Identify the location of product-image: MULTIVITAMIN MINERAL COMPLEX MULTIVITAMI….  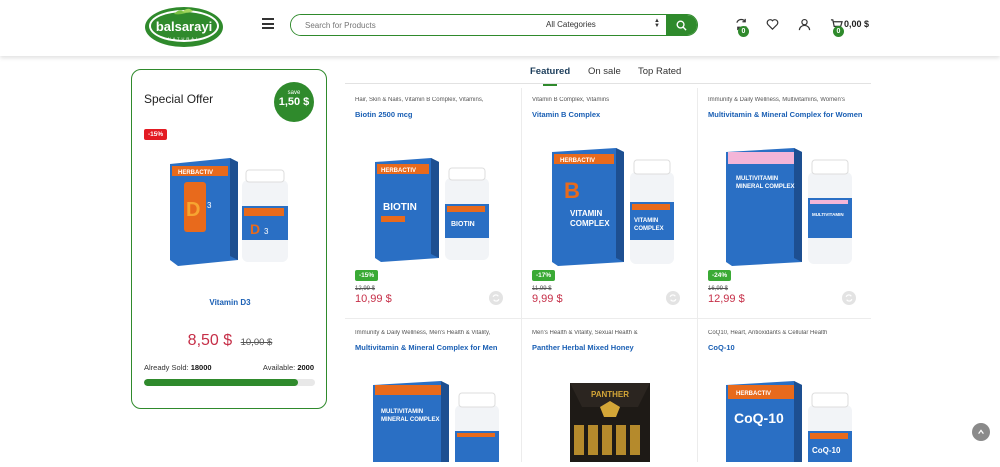
(791, 209).